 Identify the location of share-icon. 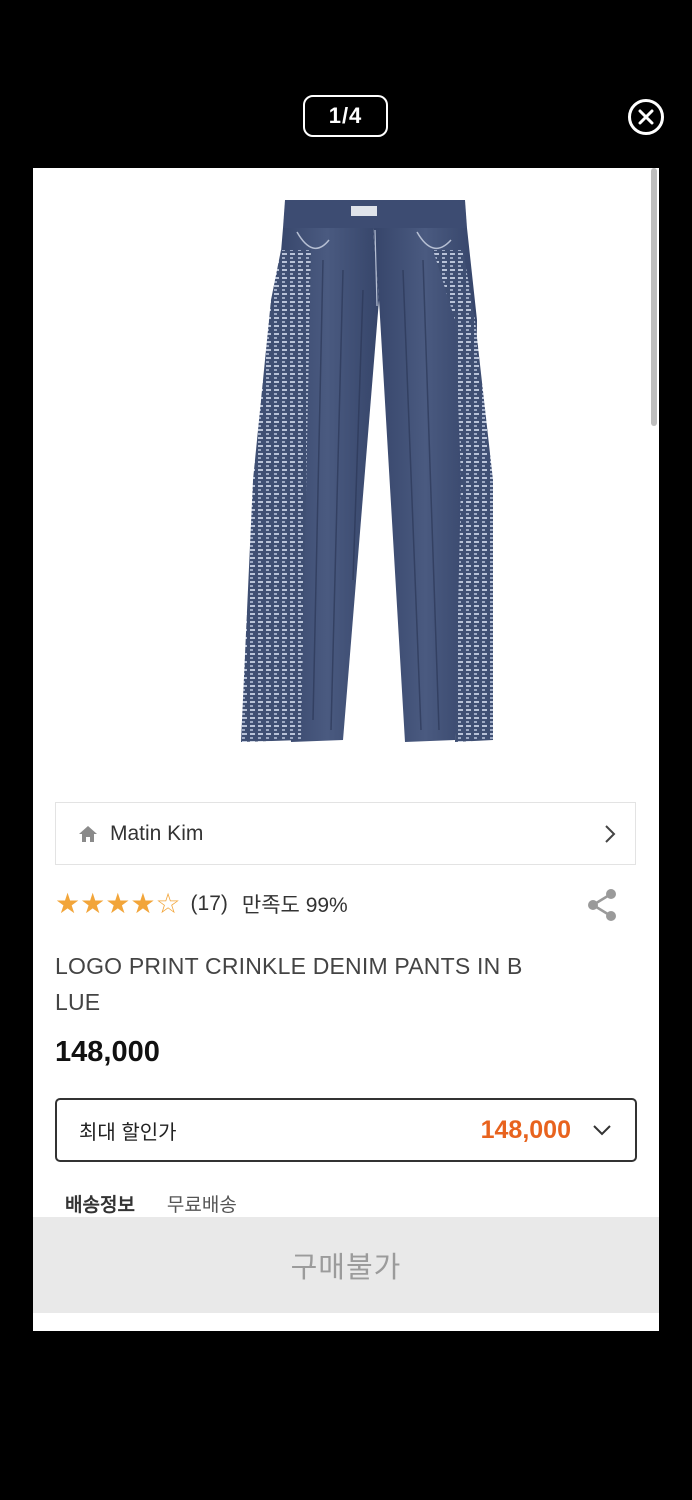
(602, 905).